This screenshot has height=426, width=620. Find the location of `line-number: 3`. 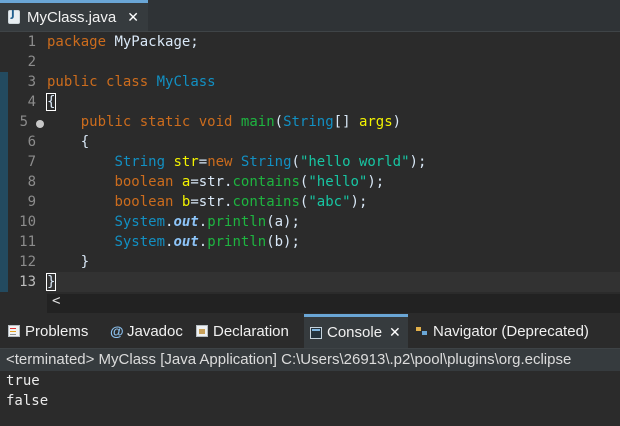

line-number: 3 is located at coordinates (31, 82).